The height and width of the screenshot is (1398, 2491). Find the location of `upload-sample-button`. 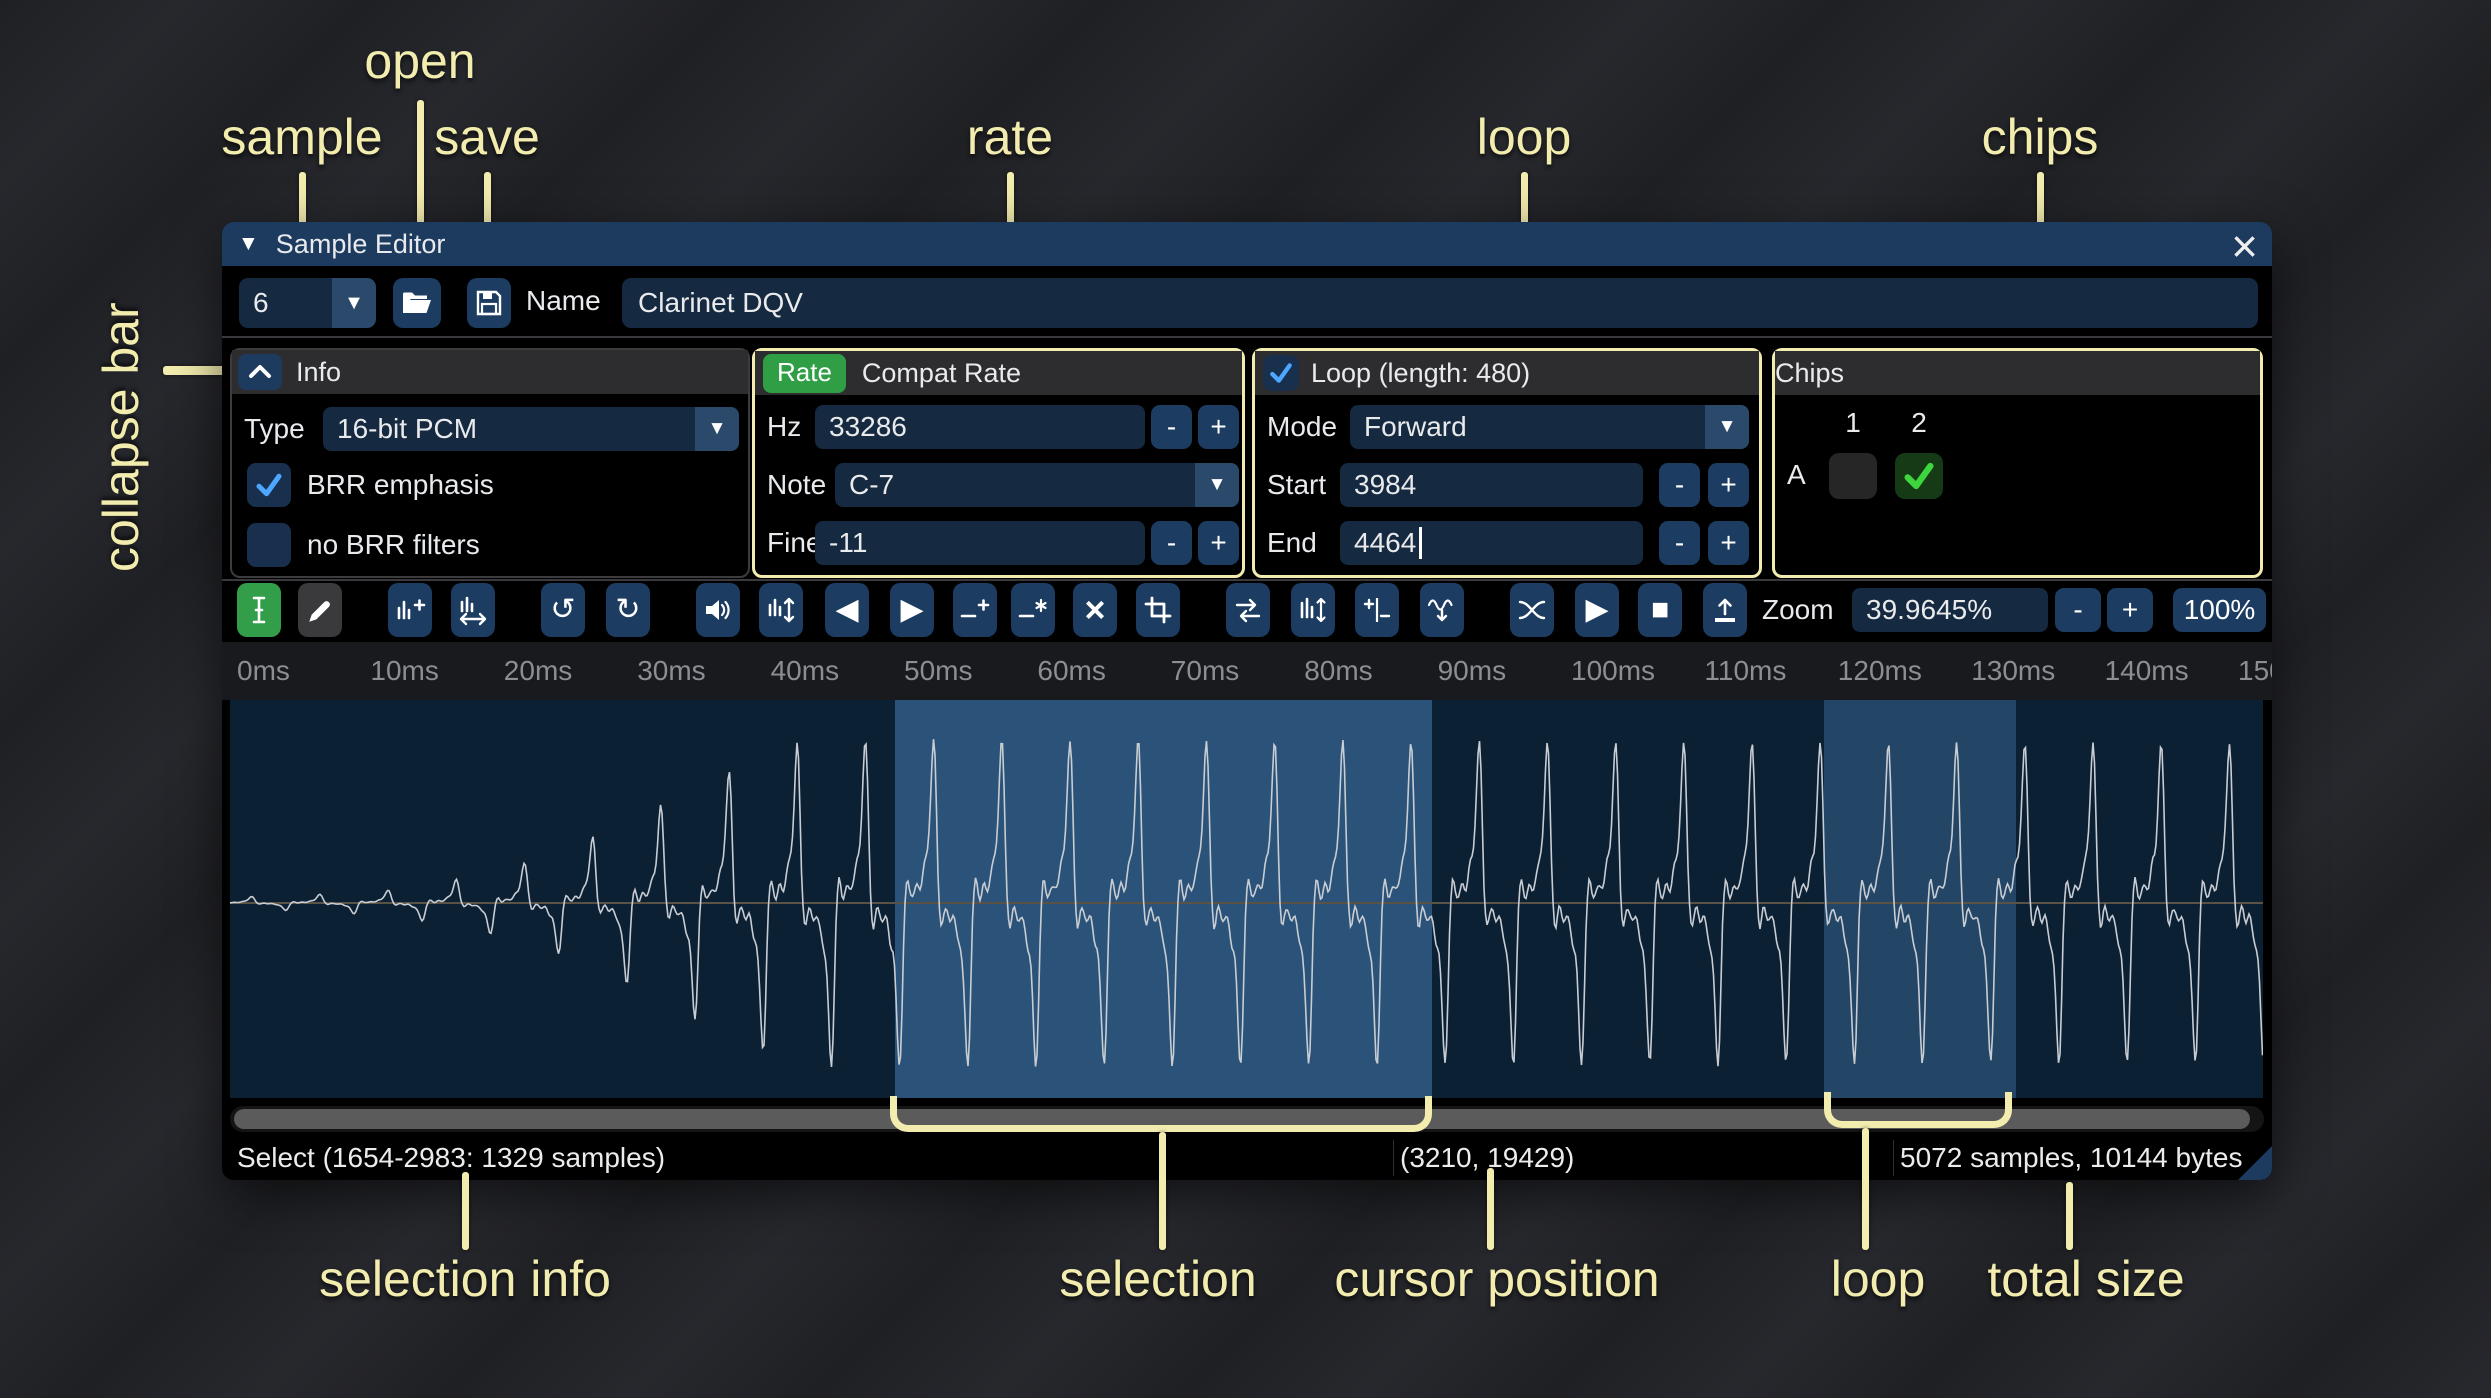

upload-sample-button is located at coordinates (1725, 610).